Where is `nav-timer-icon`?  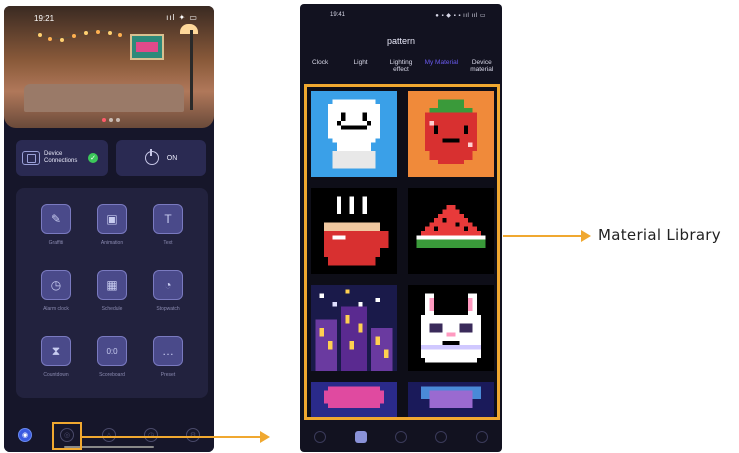
nav-timer-icon is located at coordinates (441, 437).